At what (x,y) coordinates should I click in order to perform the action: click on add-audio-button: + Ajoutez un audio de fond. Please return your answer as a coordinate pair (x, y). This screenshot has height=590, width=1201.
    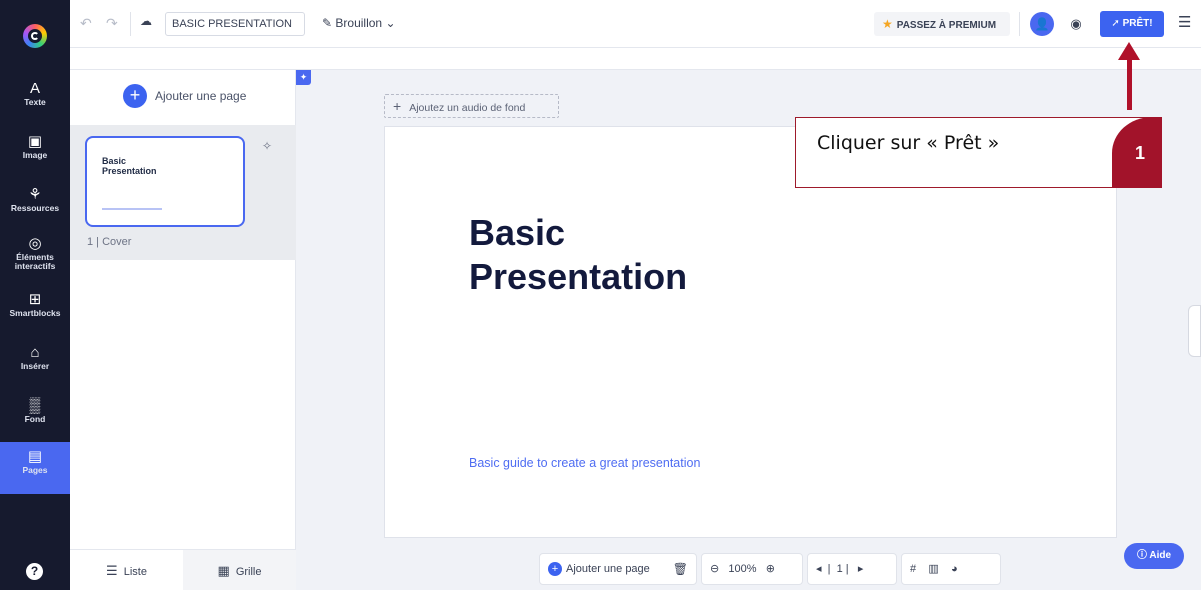
    Looking at the image, I should click on (471, 106).